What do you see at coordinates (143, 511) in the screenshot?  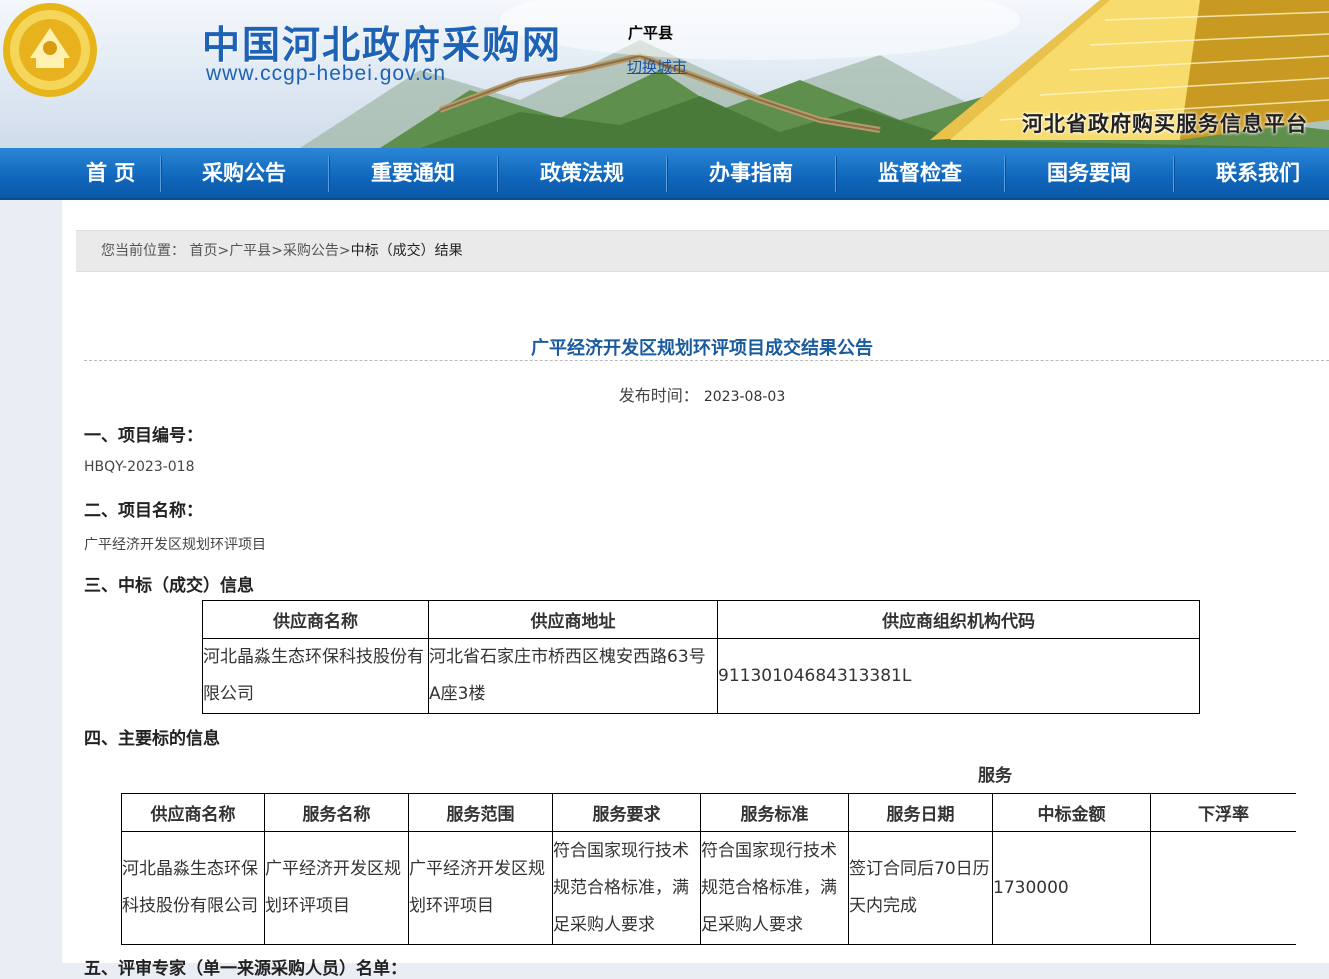 I see `section-project-name-heading: 二、项目名称：` at bounding box center [143, 511].